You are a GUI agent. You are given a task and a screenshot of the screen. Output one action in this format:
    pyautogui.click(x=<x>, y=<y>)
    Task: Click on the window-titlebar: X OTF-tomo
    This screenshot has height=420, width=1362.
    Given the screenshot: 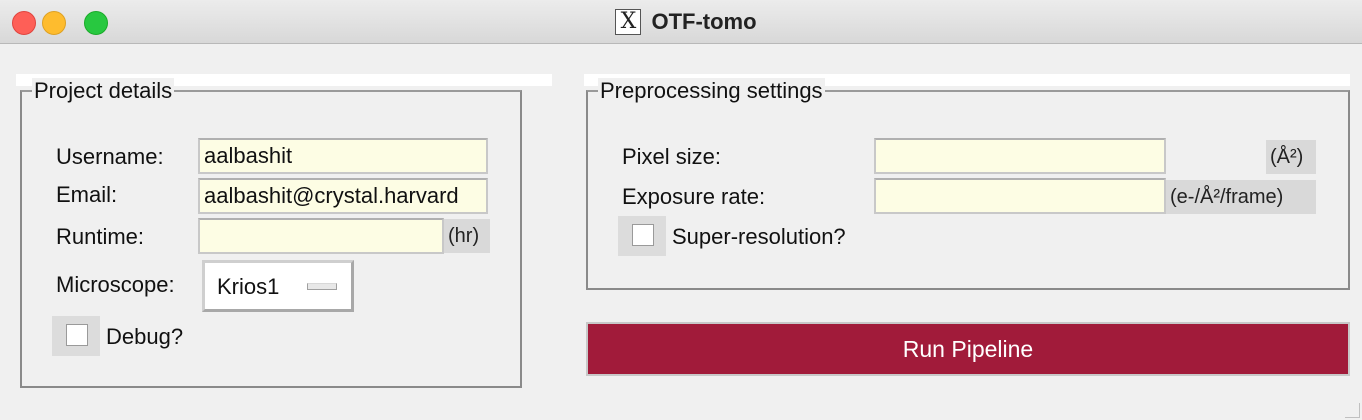 What is the action you would take?
    pyautogui.click(x=681, y=22)
    